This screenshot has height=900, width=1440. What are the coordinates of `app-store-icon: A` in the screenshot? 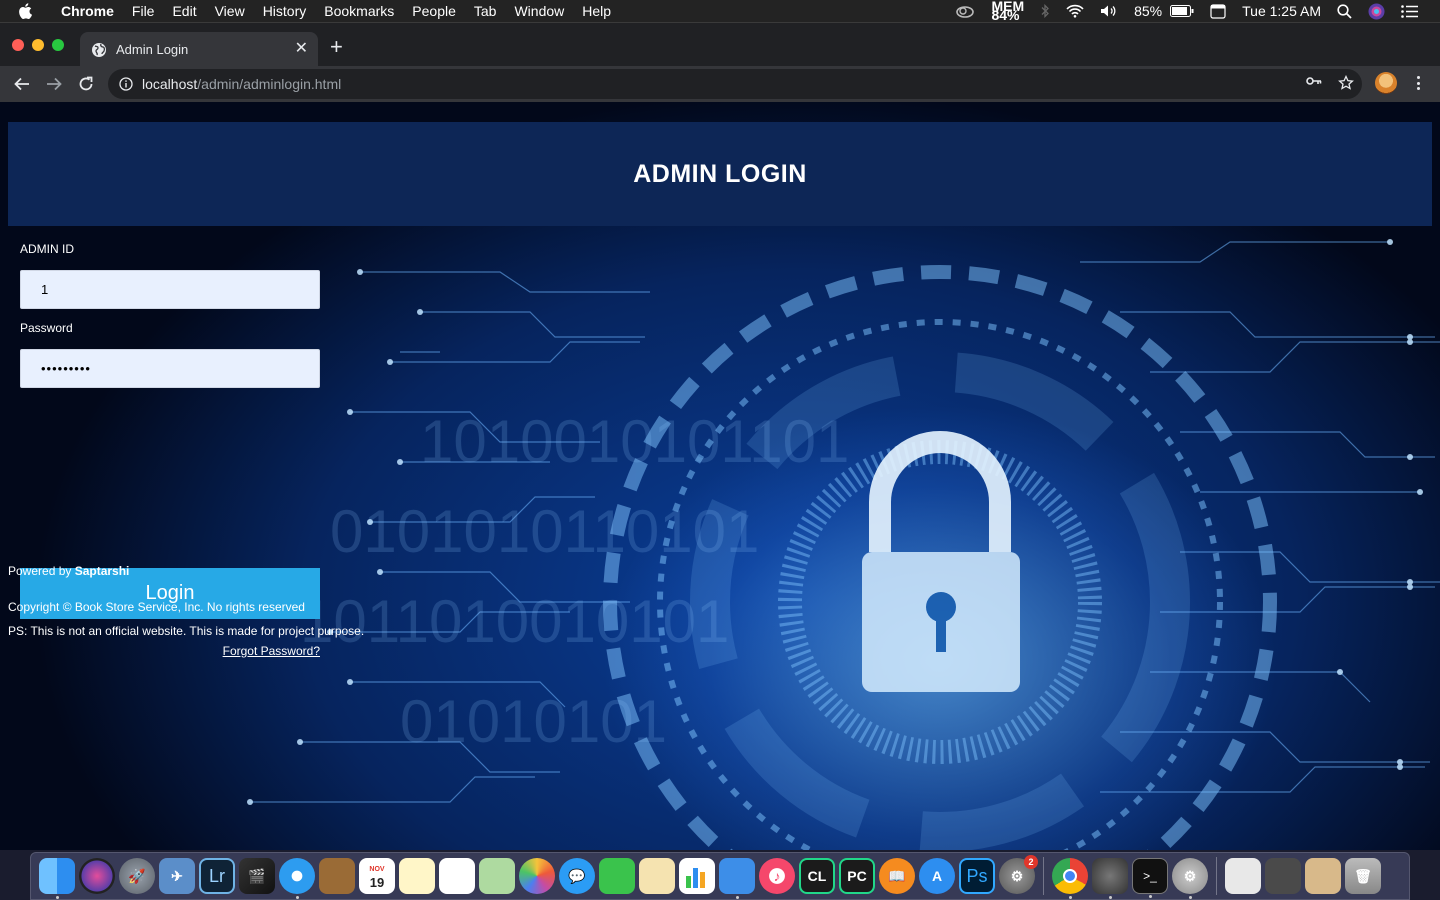 It's located at (937, 876).